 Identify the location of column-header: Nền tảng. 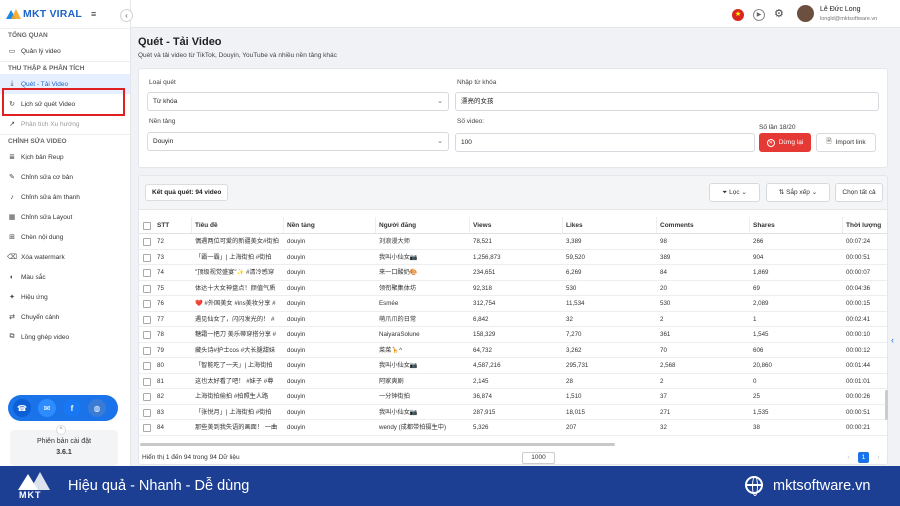
(331, 225).